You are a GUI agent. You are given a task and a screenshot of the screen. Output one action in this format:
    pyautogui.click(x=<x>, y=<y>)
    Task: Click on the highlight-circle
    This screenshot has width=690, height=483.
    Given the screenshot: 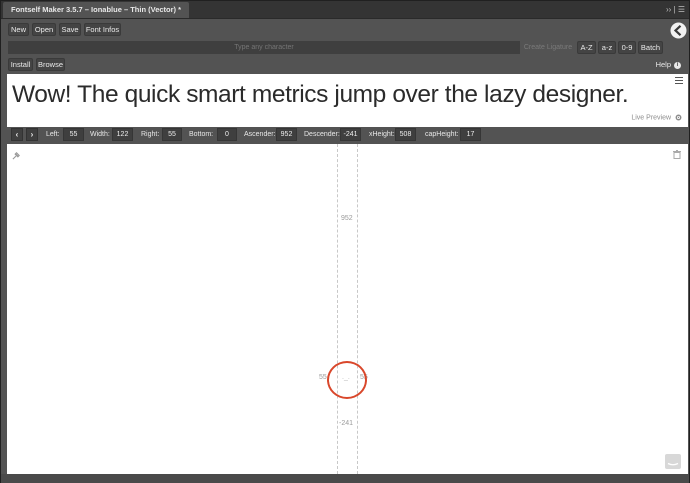 What is the action you would take?
    pyautogui.click(x=347, y=380)
    